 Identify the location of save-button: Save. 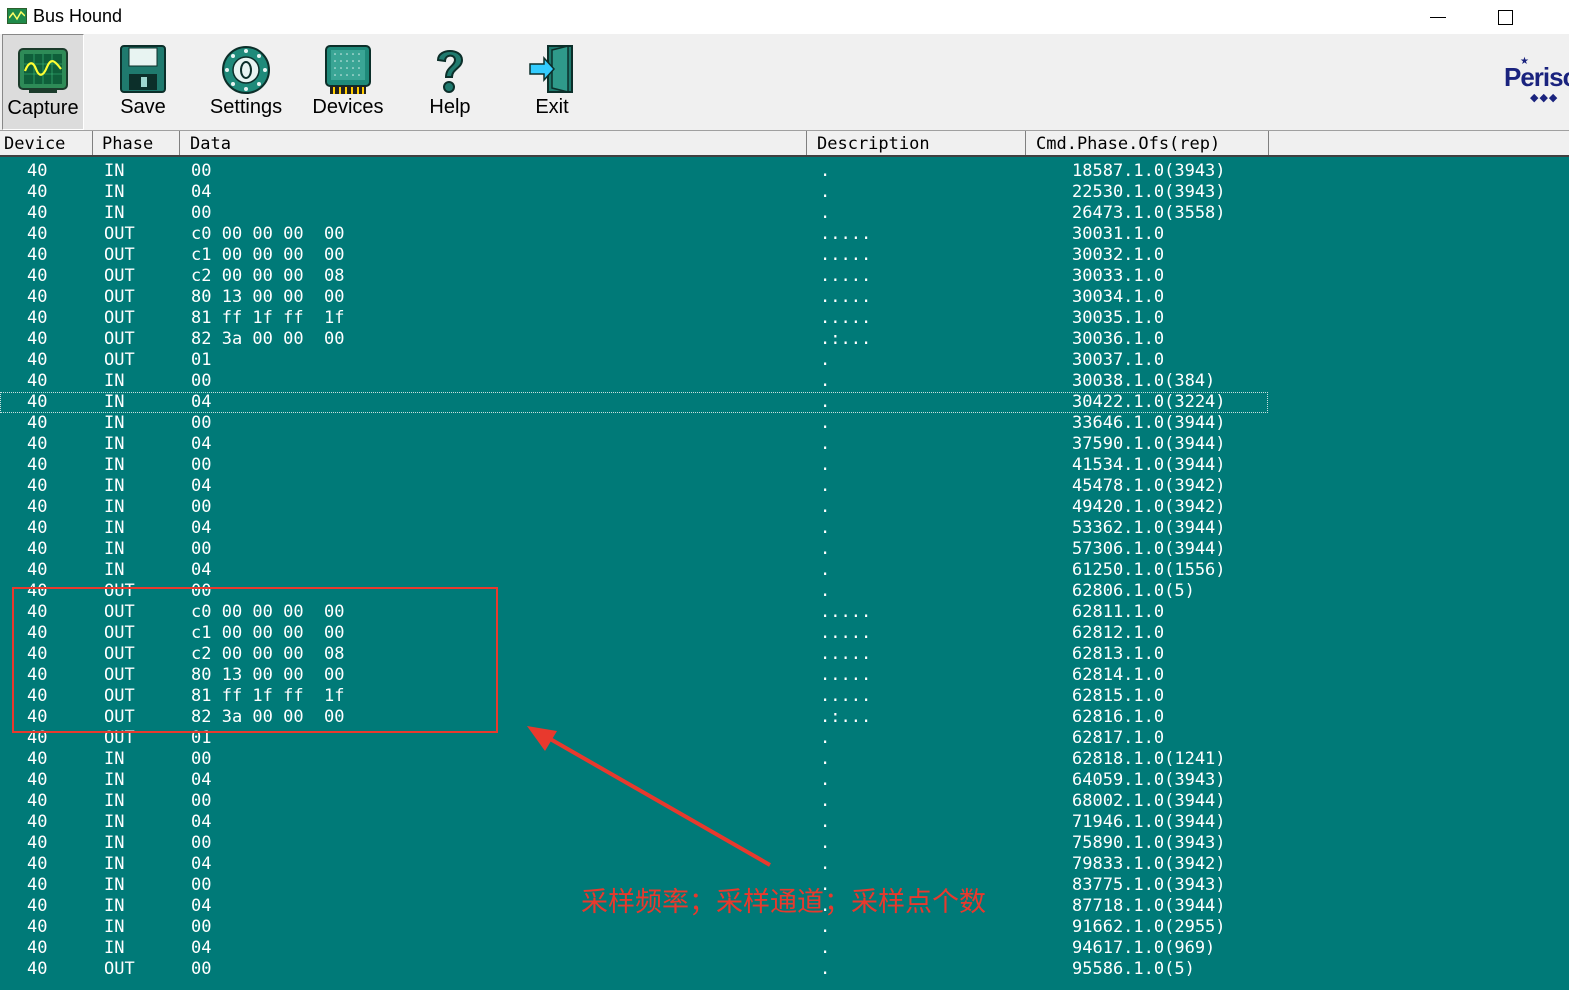
(143, 82).